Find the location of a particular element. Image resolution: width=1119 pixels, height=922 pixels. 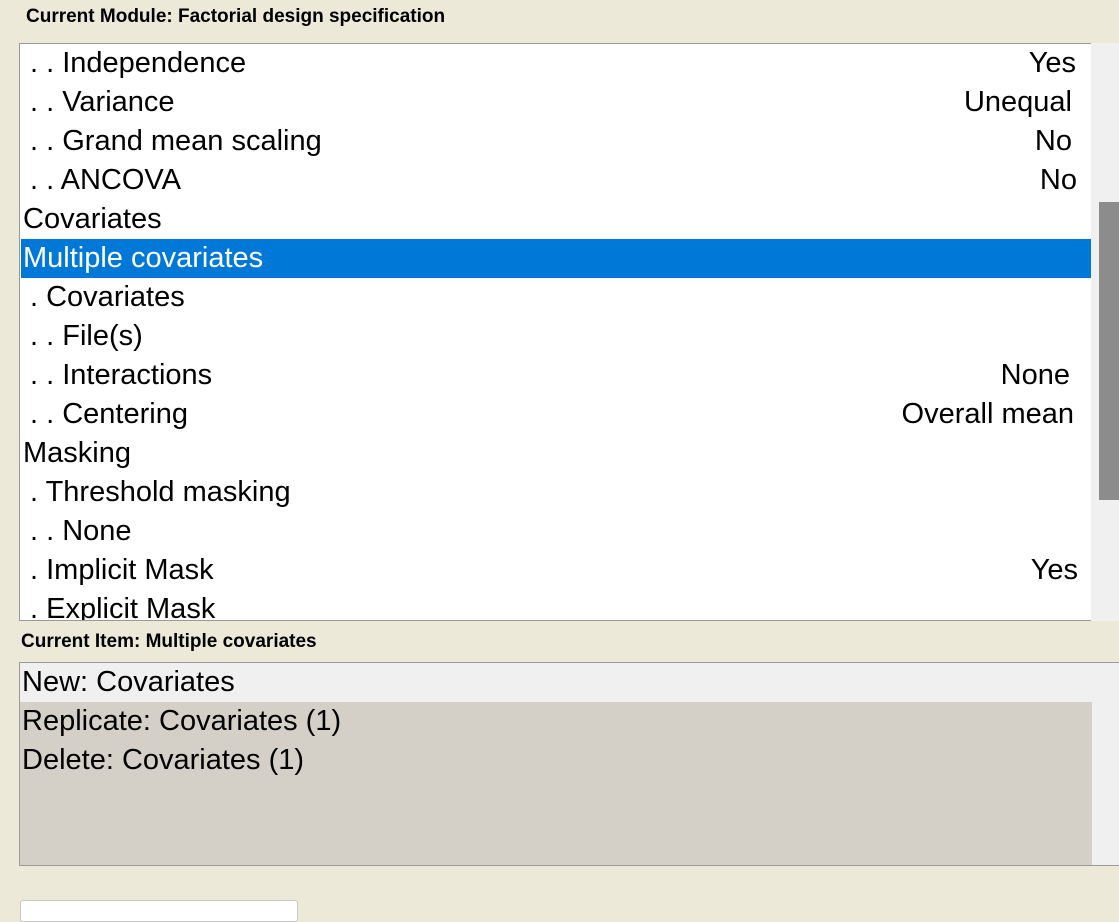

tree-item-value: None is located at coordinates (1035, 375).